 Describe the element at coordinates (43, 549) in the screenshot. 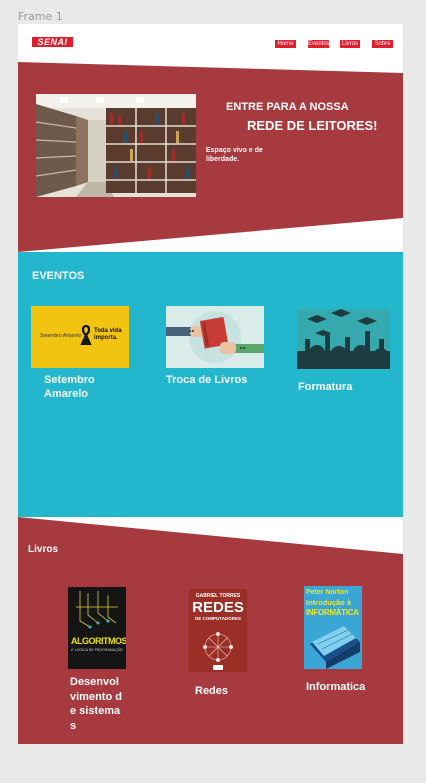

I see `livros-title: Livros` at that location.